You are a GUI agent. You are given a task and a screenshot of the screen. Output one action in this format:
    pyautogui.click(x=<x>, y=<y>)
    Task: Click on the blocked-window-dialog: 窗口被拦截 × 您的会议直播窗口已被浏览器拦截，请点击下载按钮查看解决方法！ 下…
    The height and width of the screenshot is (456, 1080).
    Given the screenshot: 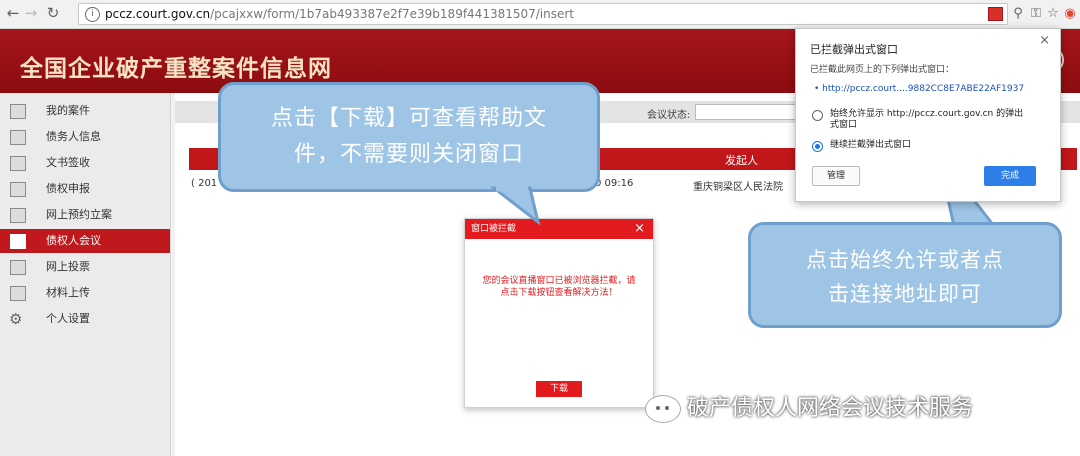 What is the action you would take?
    pyautogui.click(x=559, y=313)
    